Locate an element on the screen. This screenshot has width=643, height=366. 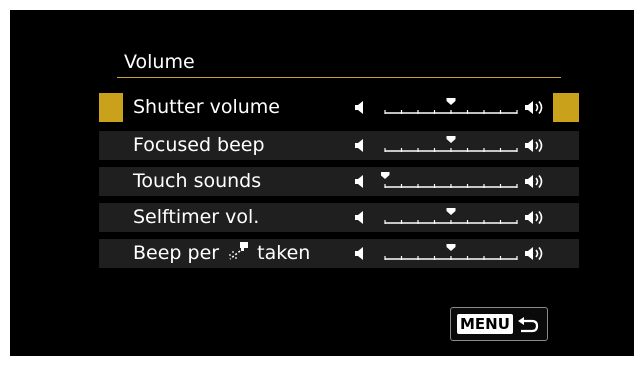
menu-row-label: Shutter volume is located at coordinates (206, 107).